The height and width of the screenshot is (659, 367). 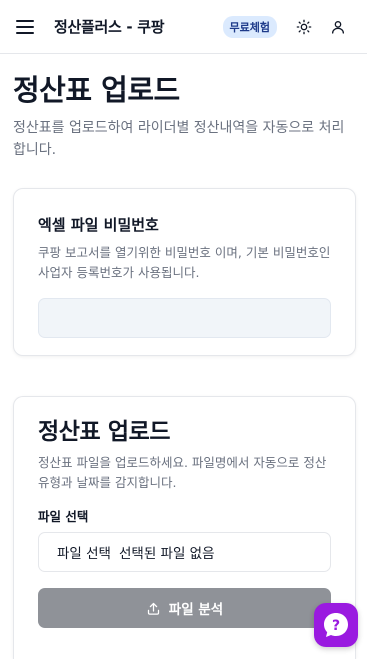 I want to click on header-actions: 무료체험, so click(x=288, y=27).